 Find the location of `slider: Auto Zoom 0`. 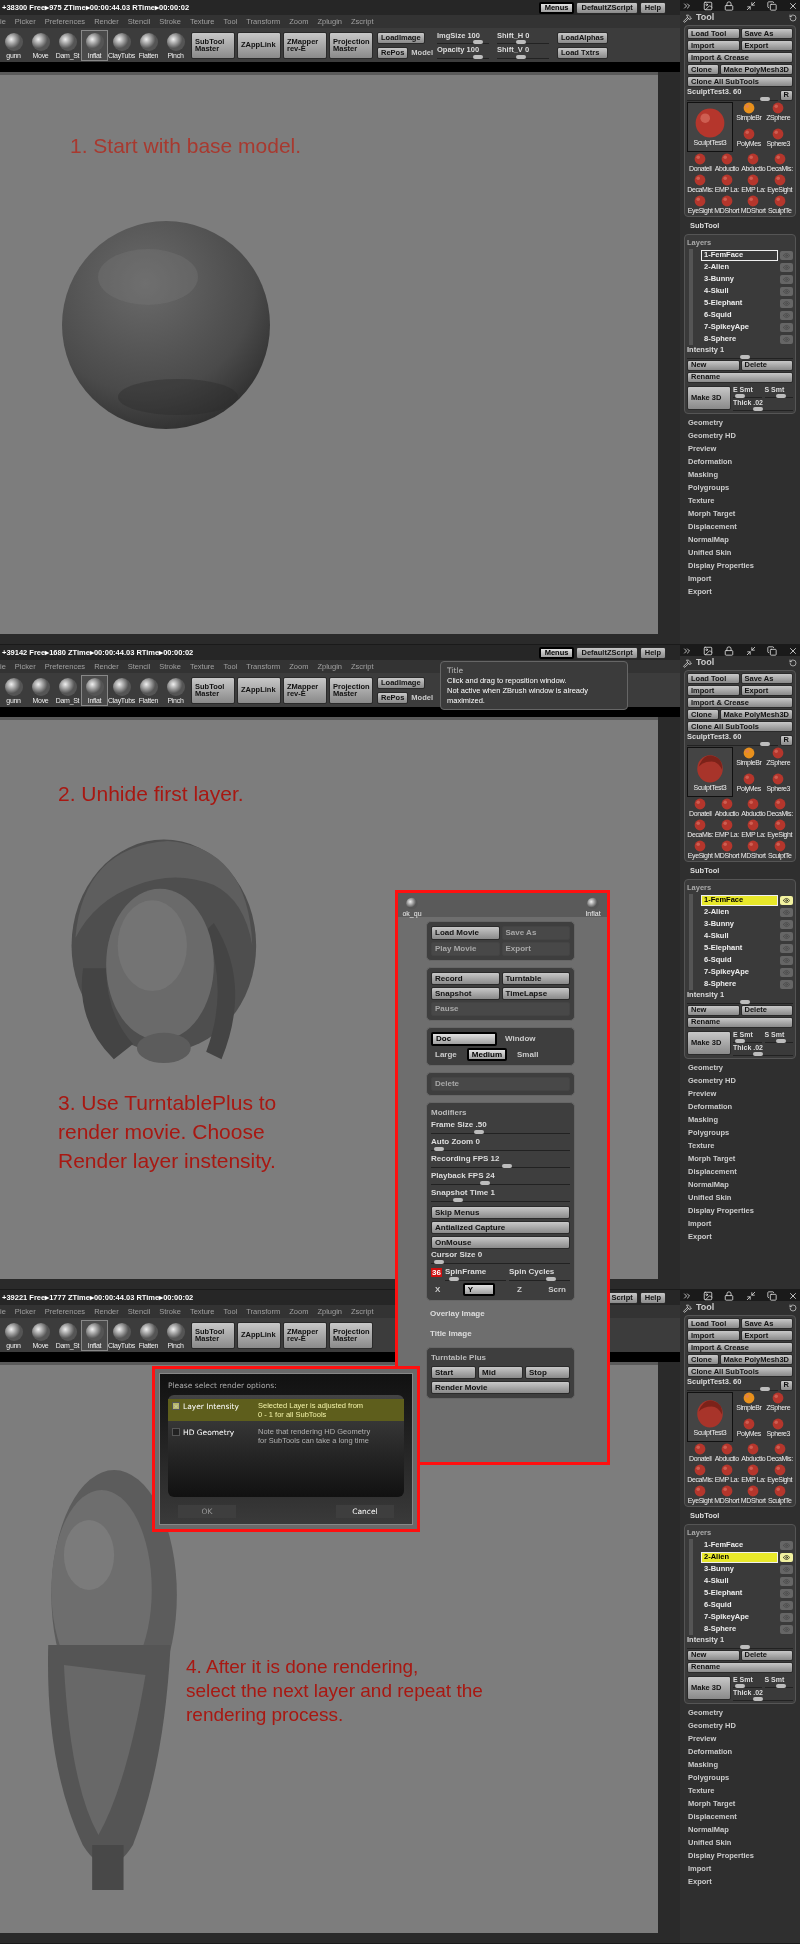

slider: Auto Zoom 0 is located at coordinates (500, 1145).